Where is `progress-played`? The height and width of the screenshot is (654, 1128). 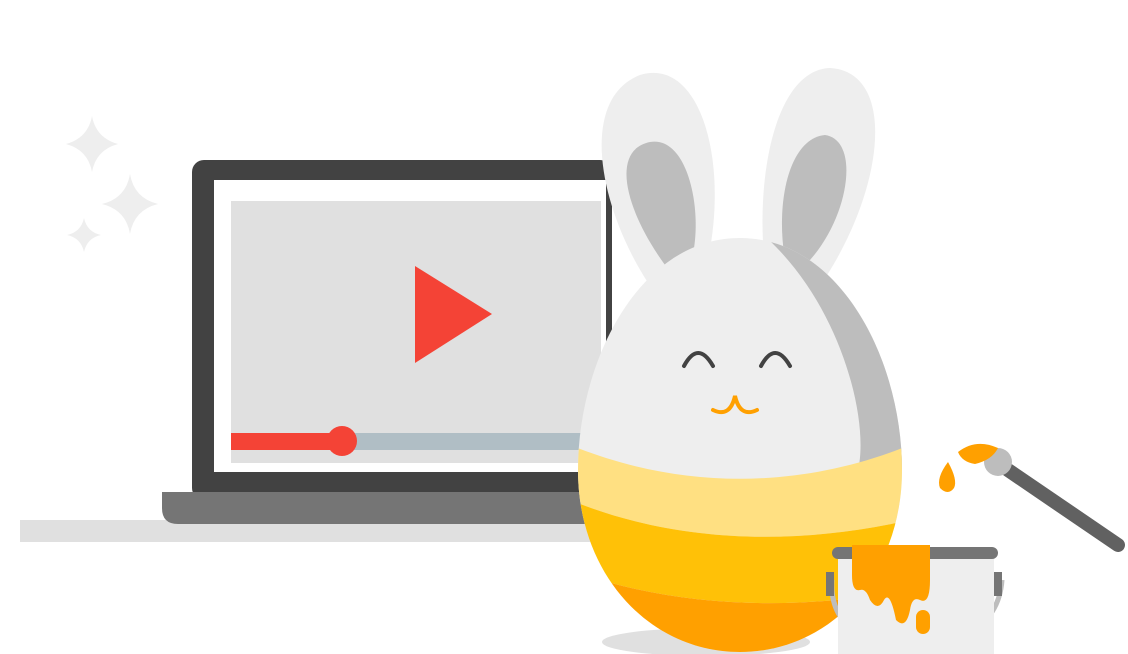
progress-played is located at coordinates (286, 441).